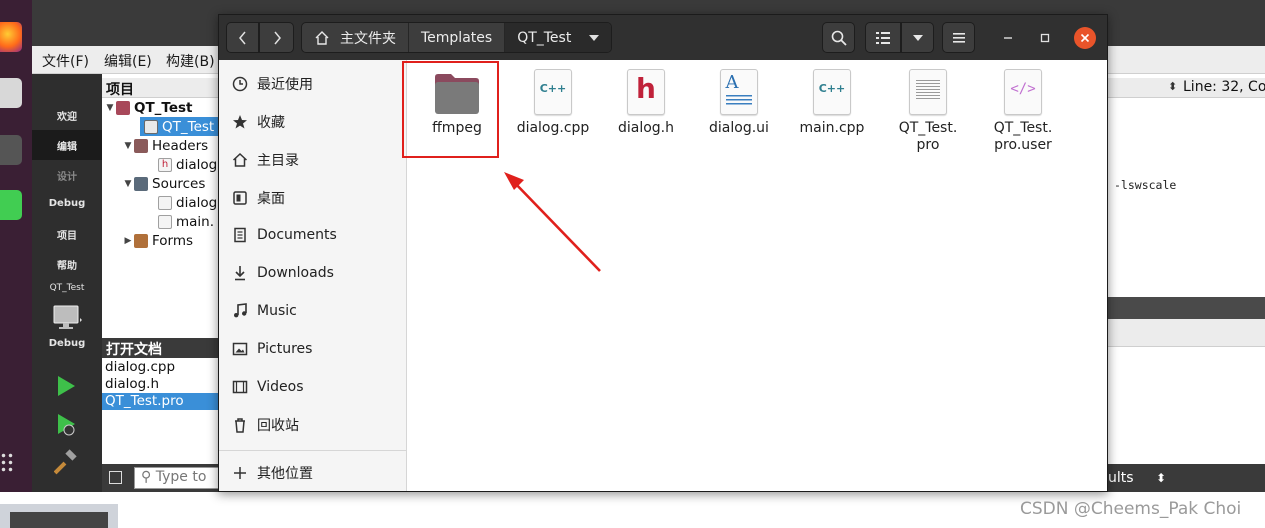 Image resolution: width=1265 pixels, height=528 pixels. I want to click on build-hammer-icon, so click(67, 462).